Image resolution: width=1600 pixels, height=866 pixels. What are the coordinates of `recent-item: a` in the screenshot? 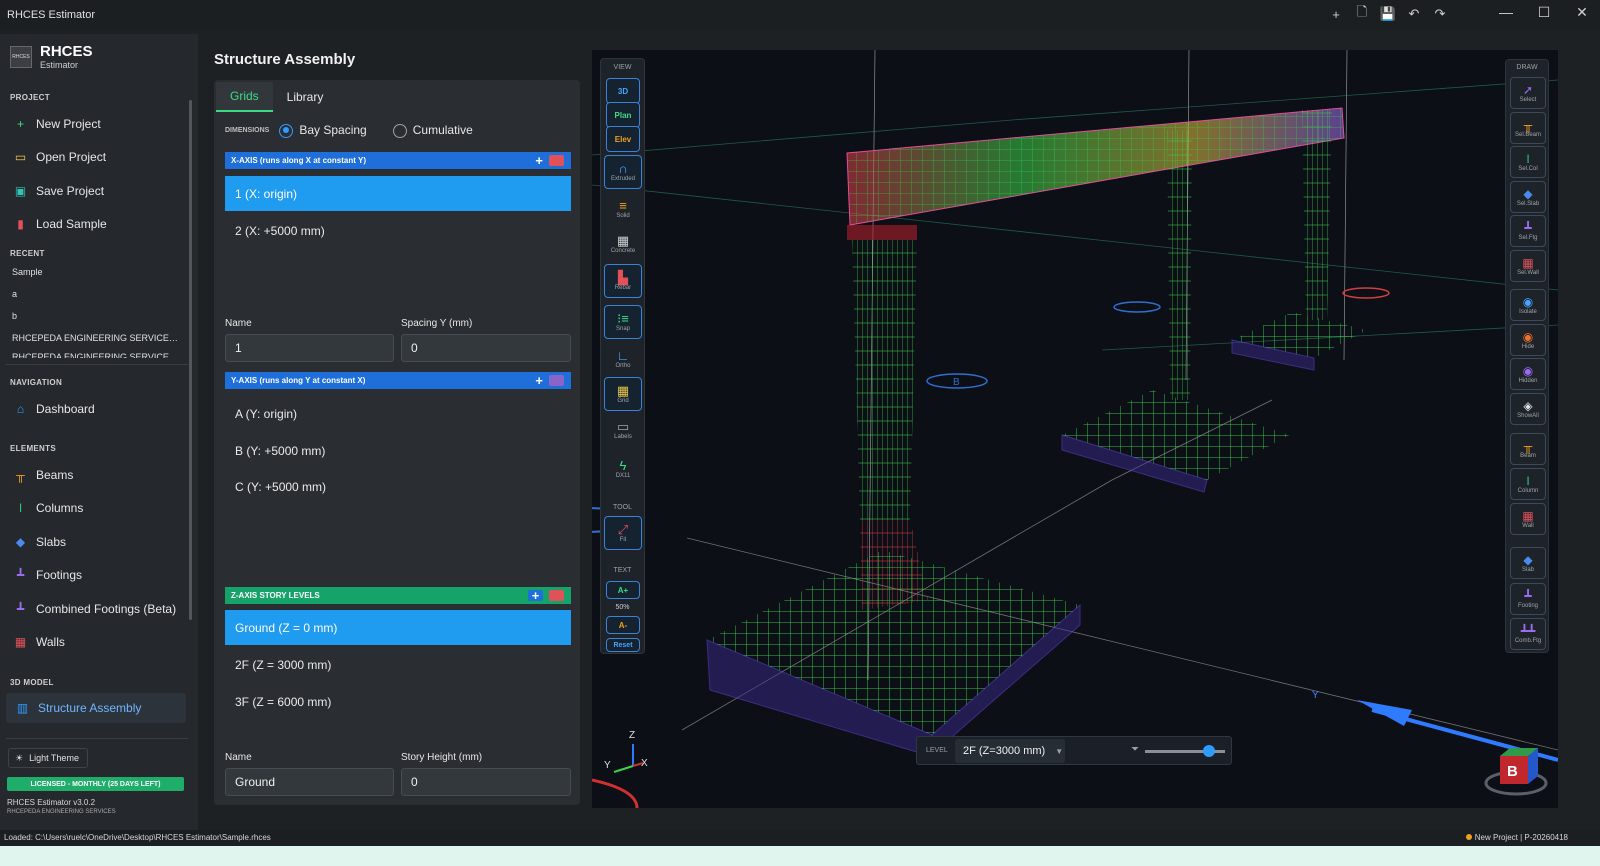 It's located at (97, 294).